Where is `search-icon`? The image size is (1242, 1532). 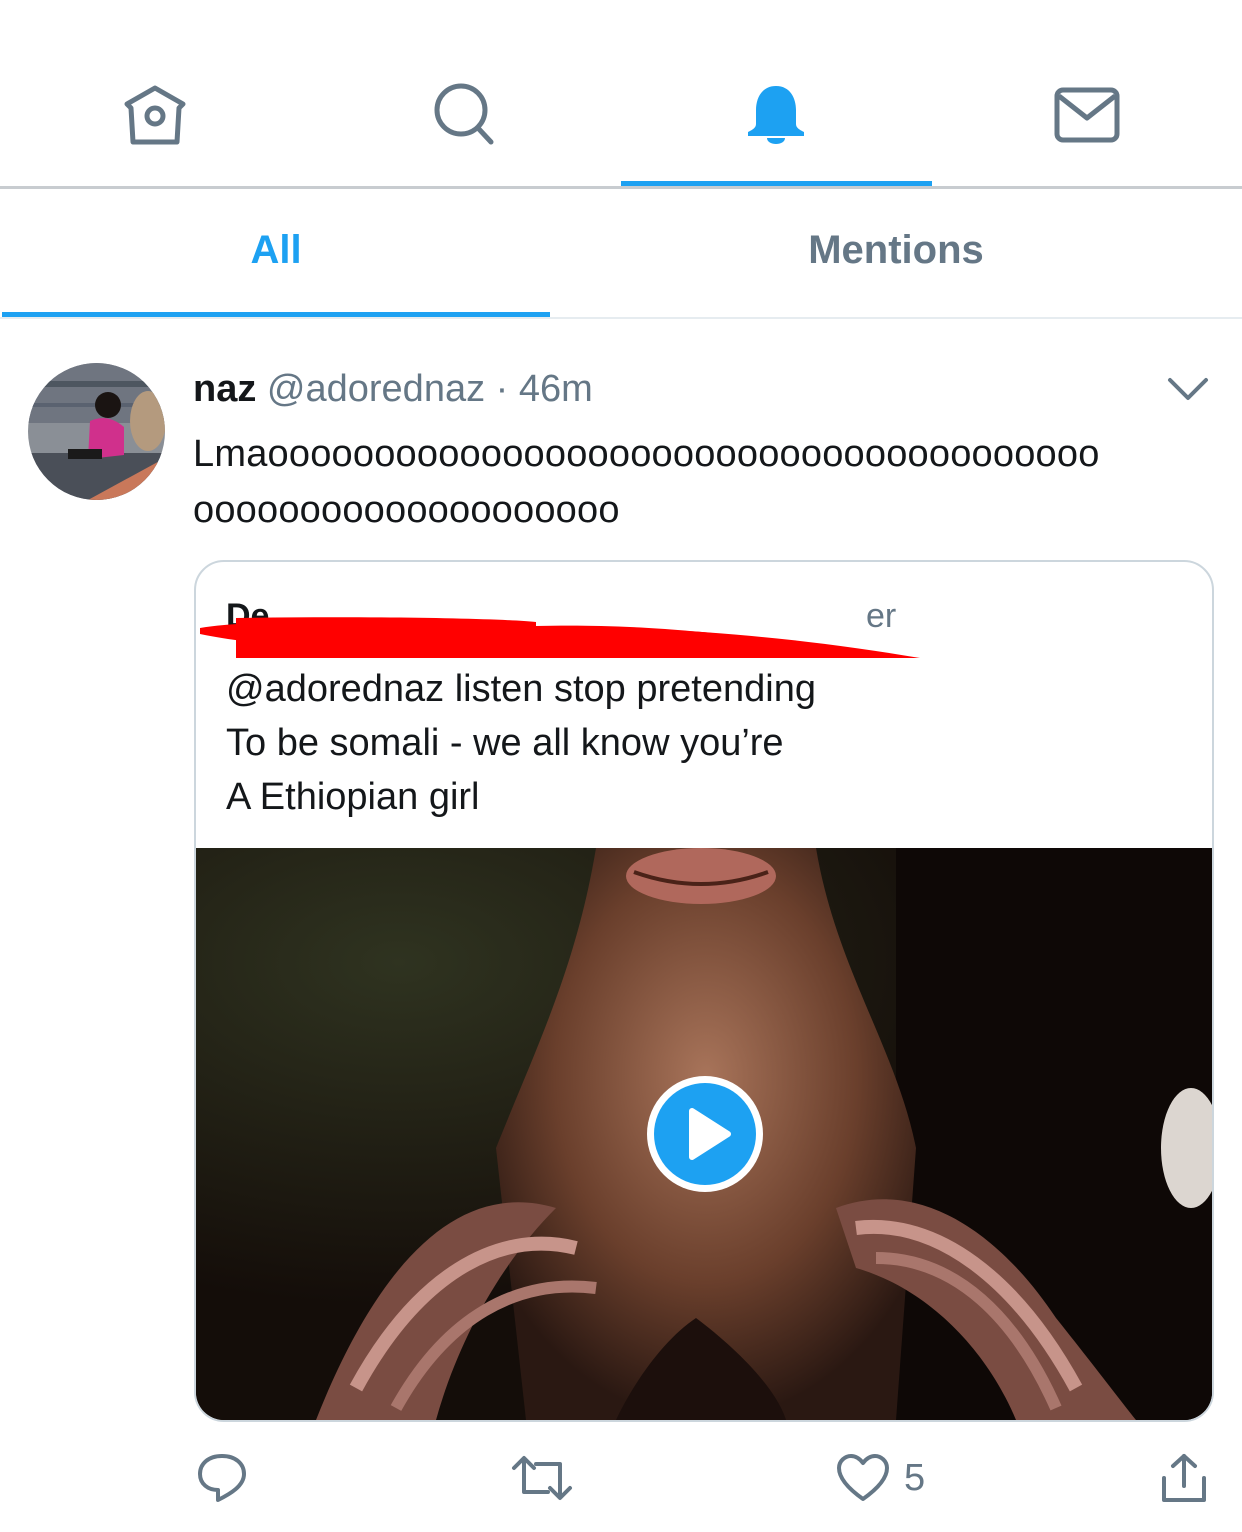 search-icon is located at coordinates (464, 114).